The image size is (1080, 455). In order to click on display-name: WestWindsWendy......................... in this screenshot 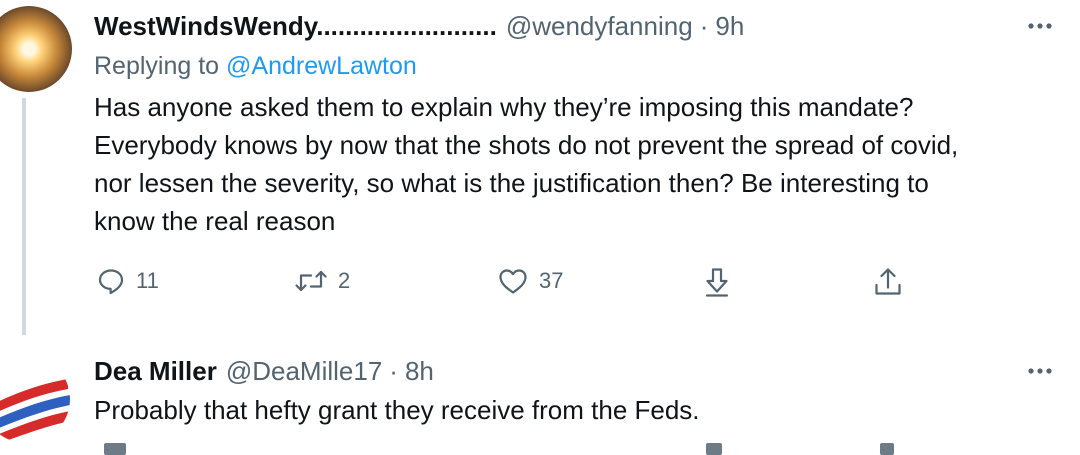, I will do `click(295, 26)`.